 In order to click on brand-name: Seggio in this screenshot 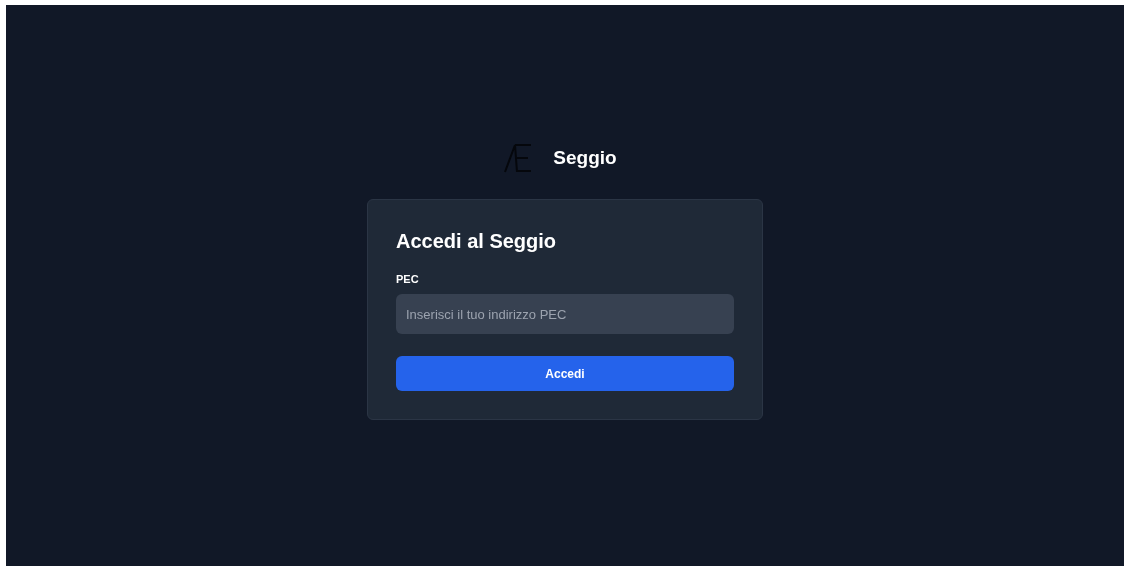, I will do `click(585, 158)`.